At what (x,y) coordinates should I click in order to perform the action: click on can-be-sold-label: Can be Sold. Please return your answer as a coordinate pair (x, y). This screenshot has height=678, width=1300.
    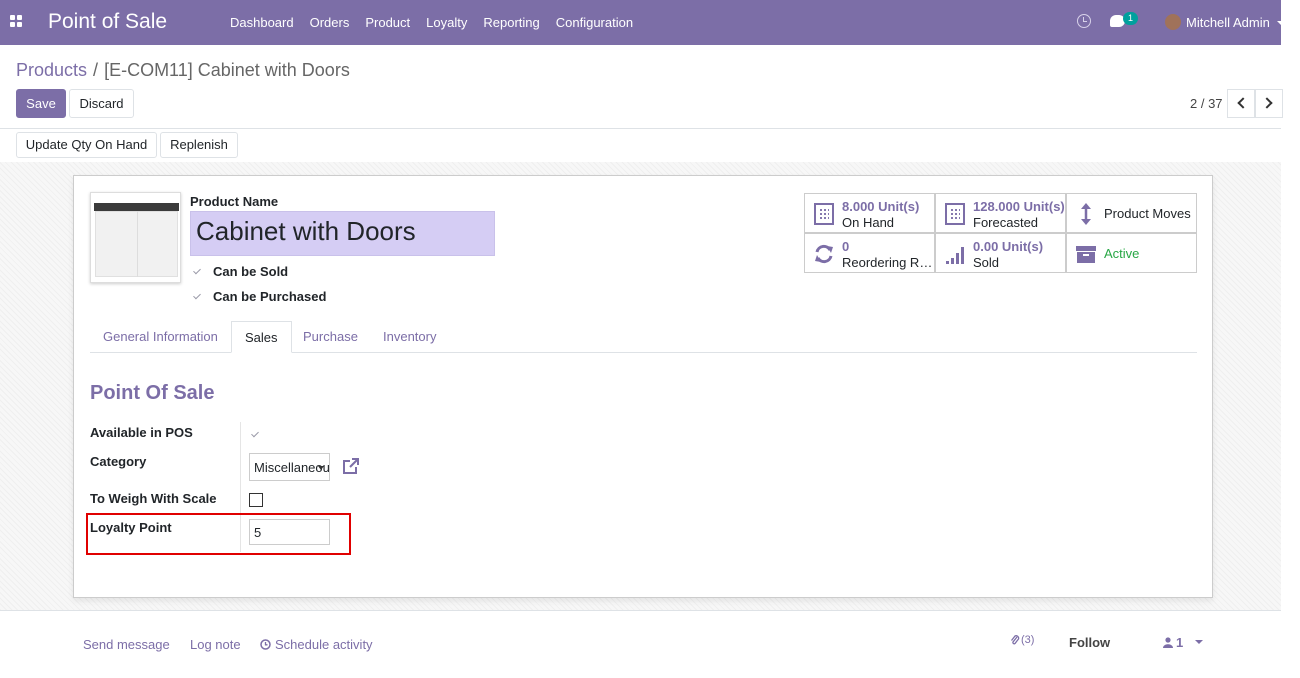
    Looking at the image, I should click on (251, 271).